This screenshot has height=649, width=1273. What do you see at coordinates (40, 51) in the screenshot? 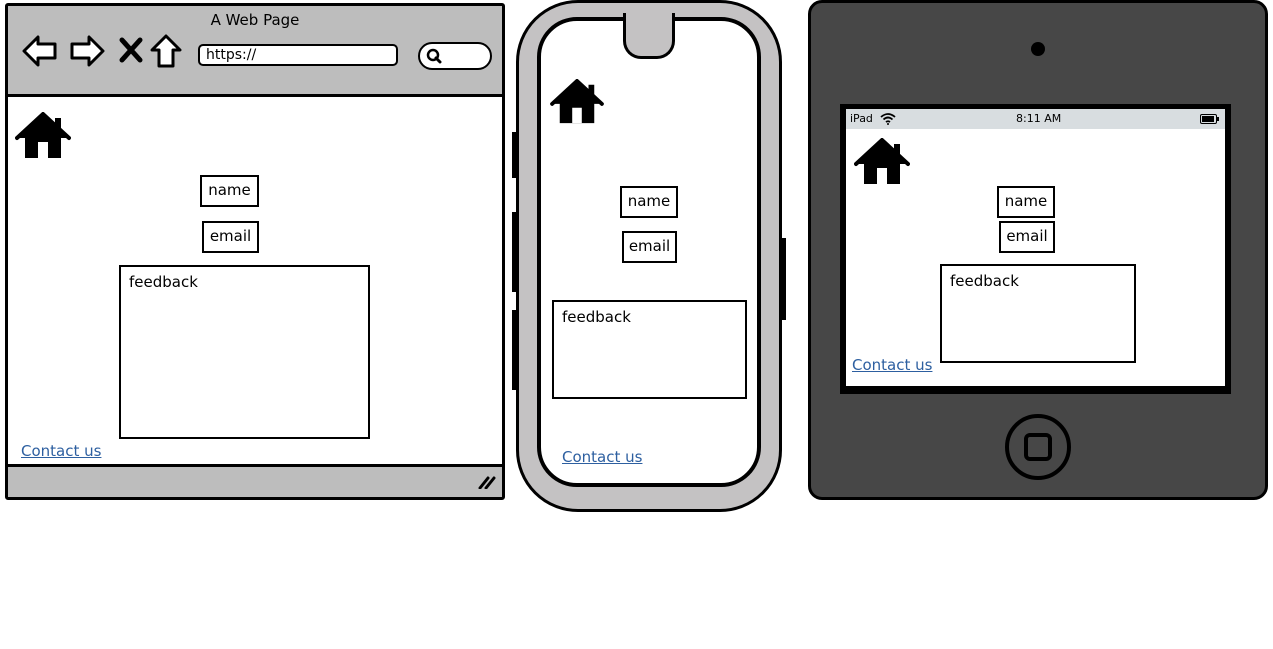
I see `back-arrow-icon` at bounding box center [40, 51].